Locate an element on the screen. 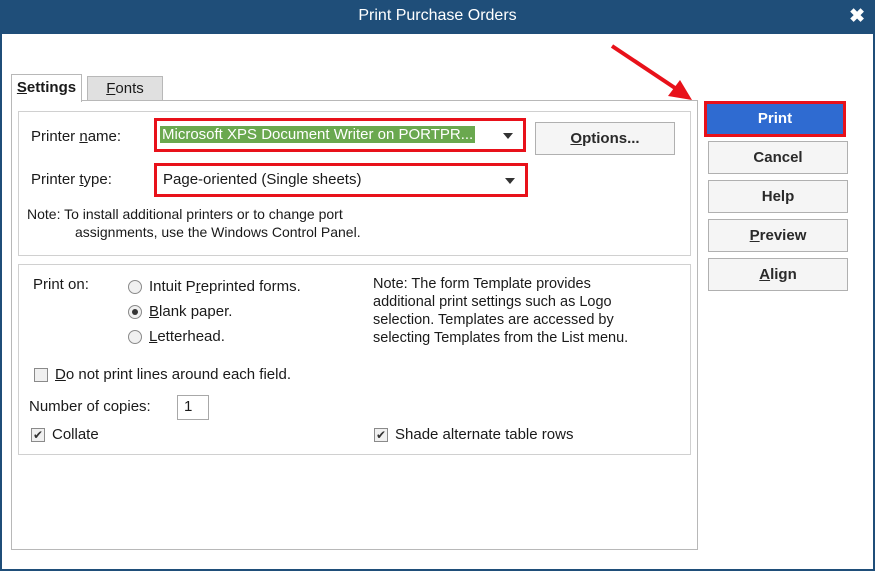 Image resolution: width=875 pixels, height=573 pixels. template-note-line1: Note: The form Template provides is located at coordinates (482, 284).